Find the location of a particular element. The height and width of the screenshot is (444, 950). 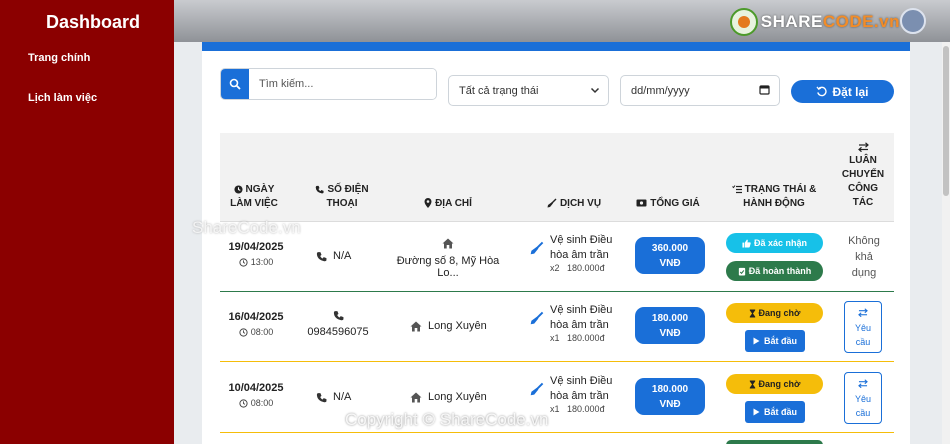

date-input-placeholder: dd/mm/yyyy is located at coordinates (660, 91).